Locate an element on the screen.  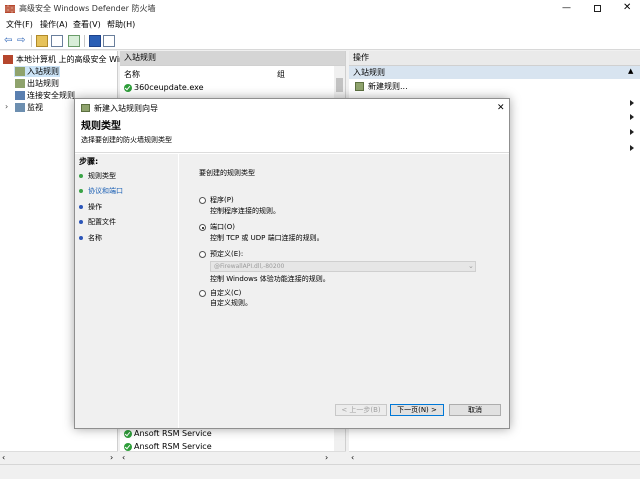
title-bar: 高级安全 Windows Defender 防火墙 — ✕ is located at coordinates (320, 9).